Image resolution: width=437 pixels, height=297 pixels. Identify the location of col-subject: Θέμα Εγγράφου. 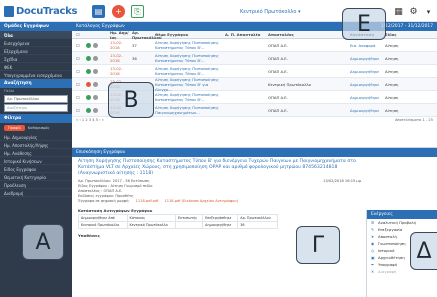
(190, 34).